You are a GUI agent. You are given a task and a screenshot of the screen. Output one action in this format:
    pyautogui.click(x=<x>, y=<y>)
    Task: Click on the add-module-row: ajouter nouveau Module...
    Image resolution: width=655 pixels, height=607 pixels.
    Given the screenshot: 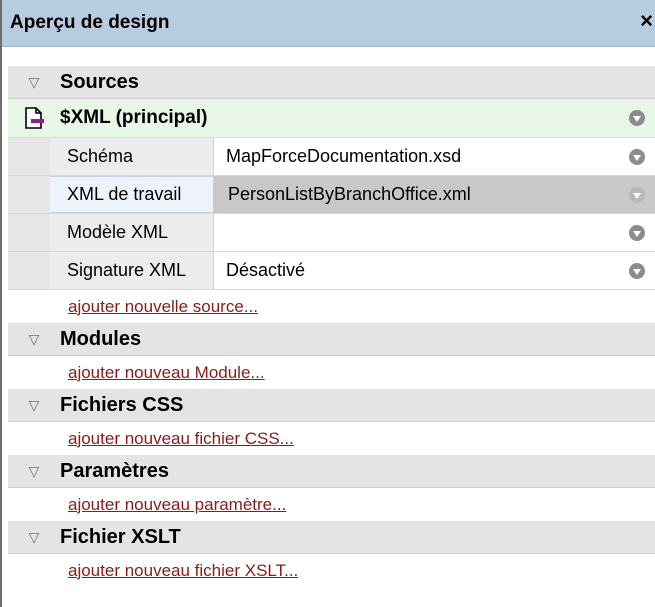 What is the action you would take?
    pyautogui.click(x=331, y=372)
    